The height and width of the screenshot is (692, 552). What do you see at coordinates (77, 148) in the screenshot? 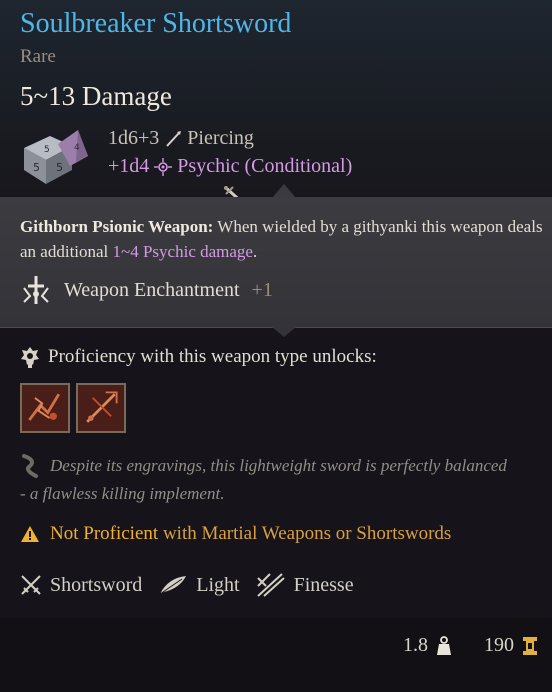
I see `svg-text: 4` at bounding box center [77, 148].